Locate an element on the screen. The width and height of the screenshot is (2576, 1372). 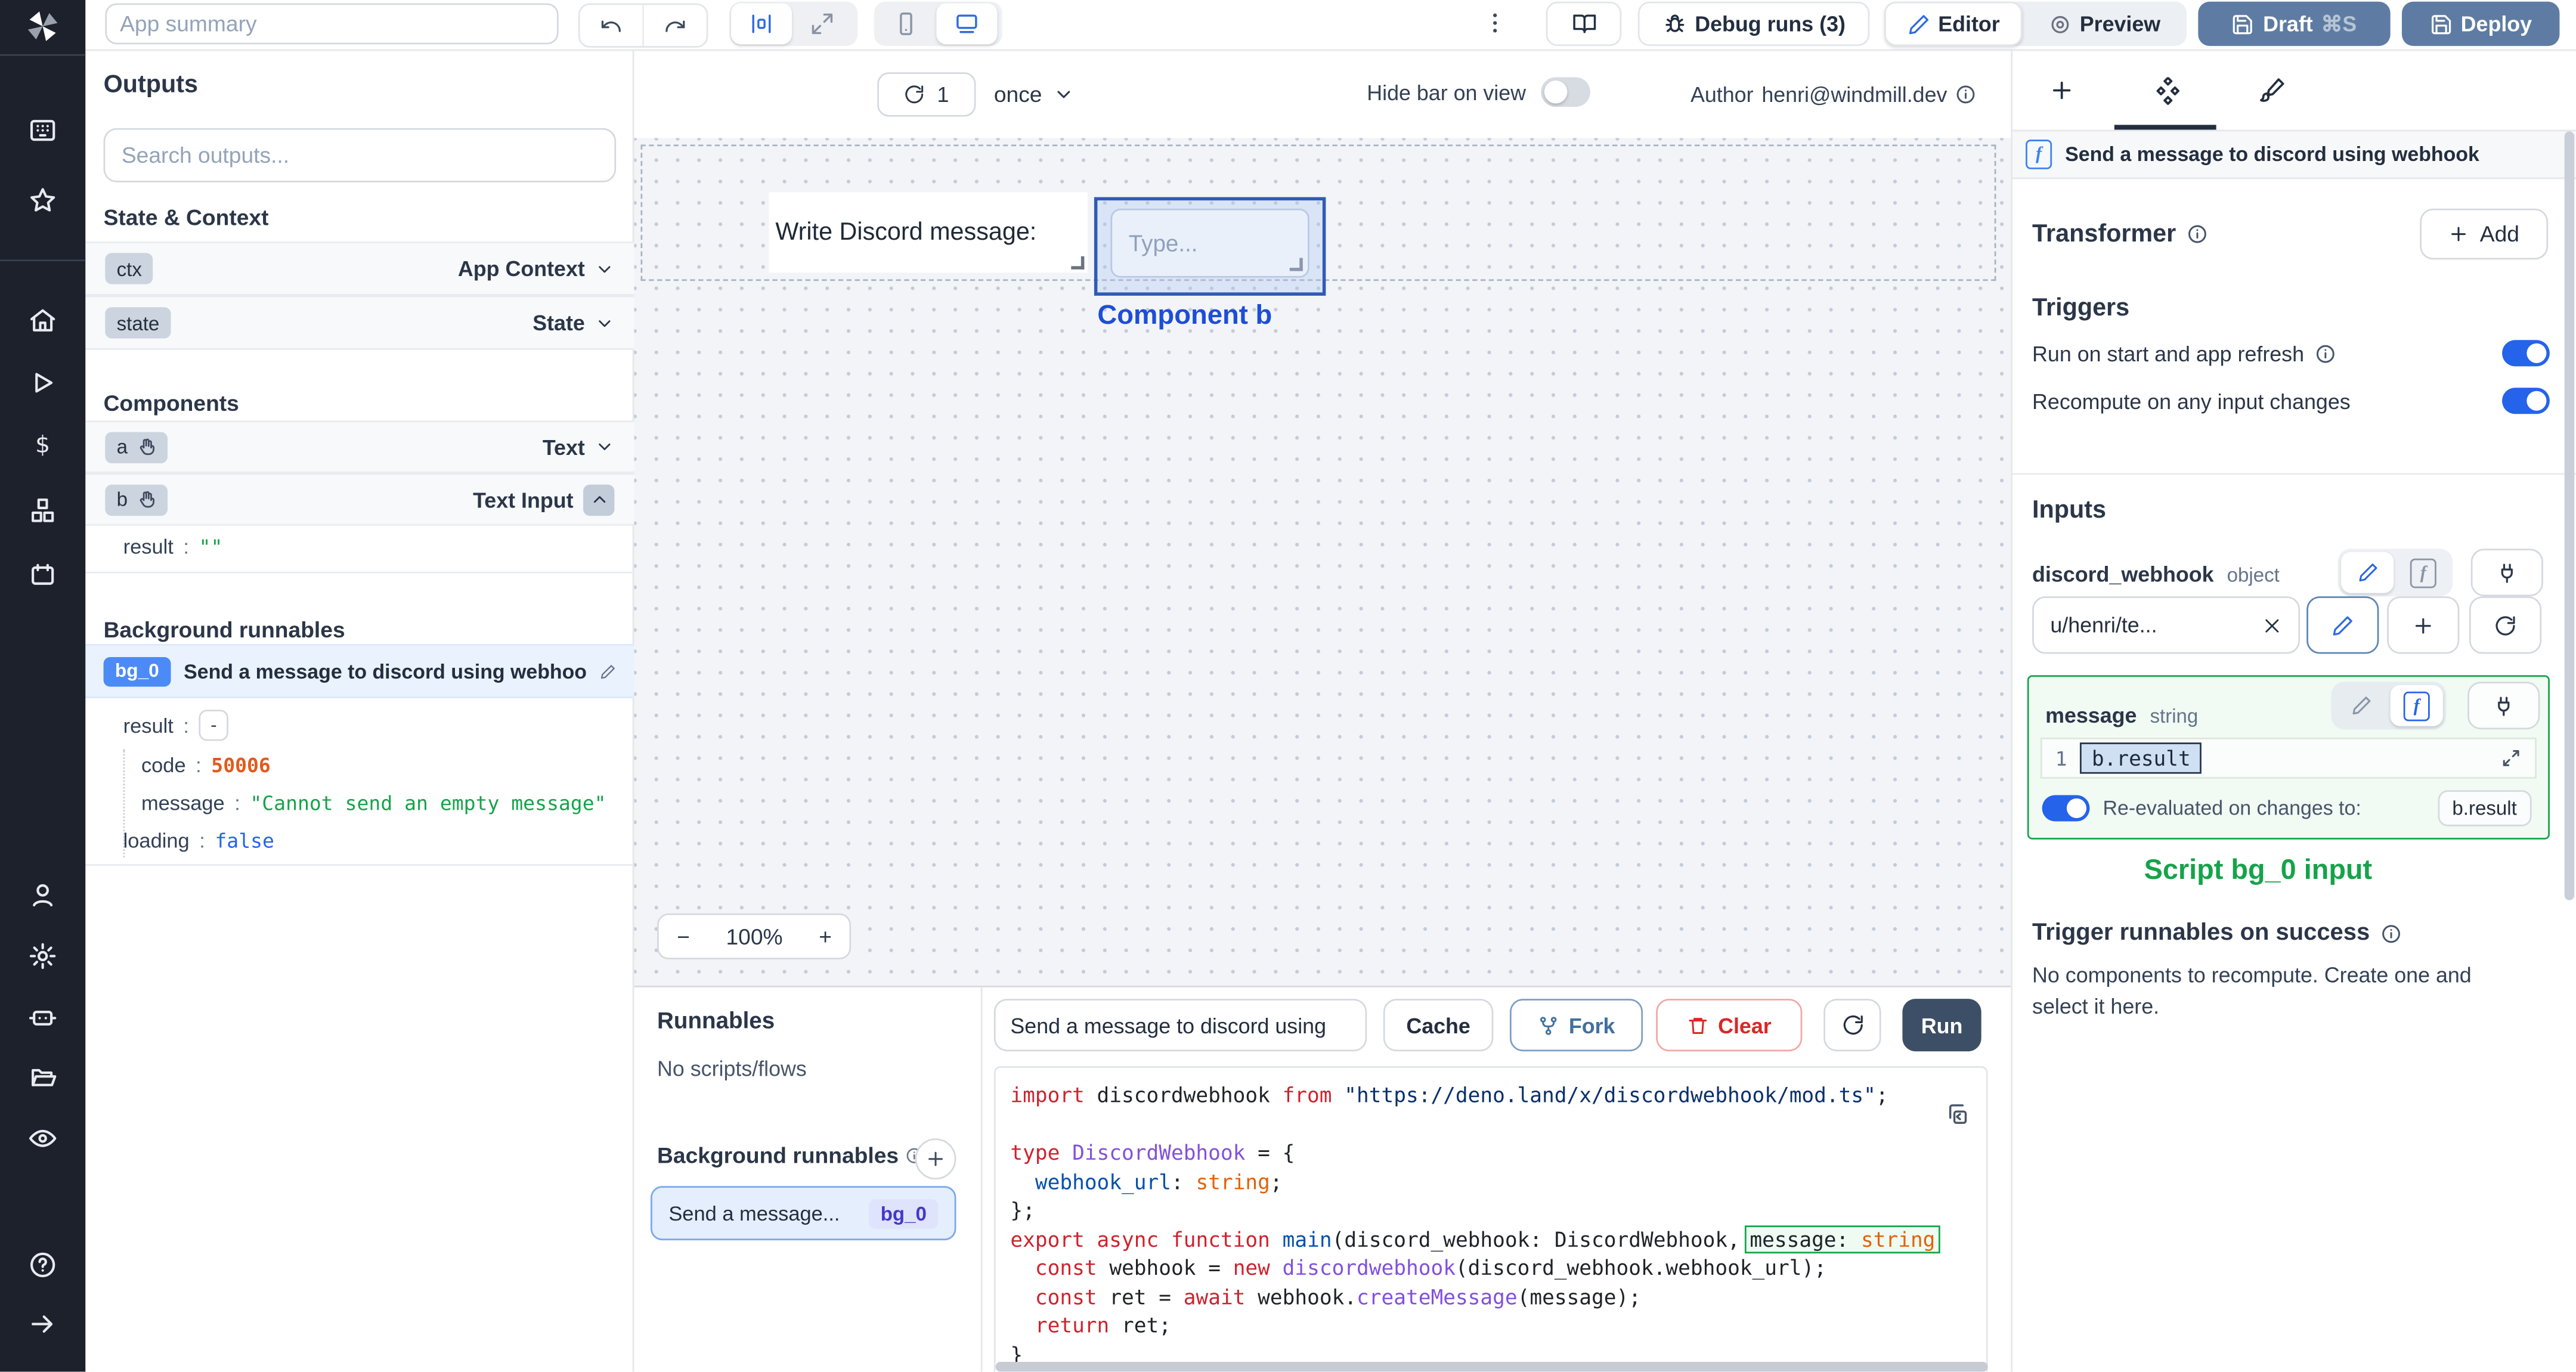
output-row-state: state State is located at coordinates (360, 322).